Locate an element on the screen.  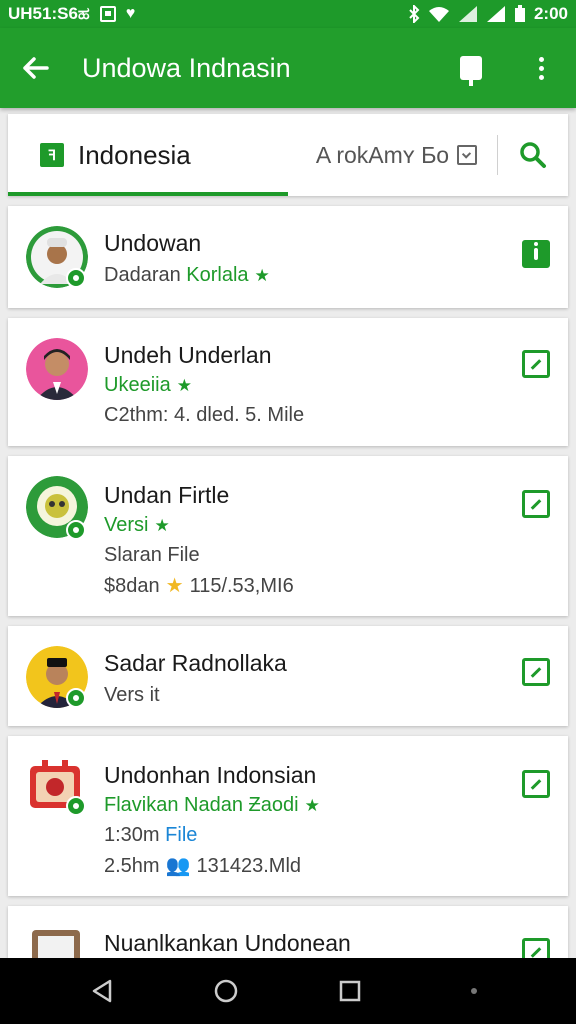
item-title: Nuanlkankan Undonean is located at coordinates (227, 943).